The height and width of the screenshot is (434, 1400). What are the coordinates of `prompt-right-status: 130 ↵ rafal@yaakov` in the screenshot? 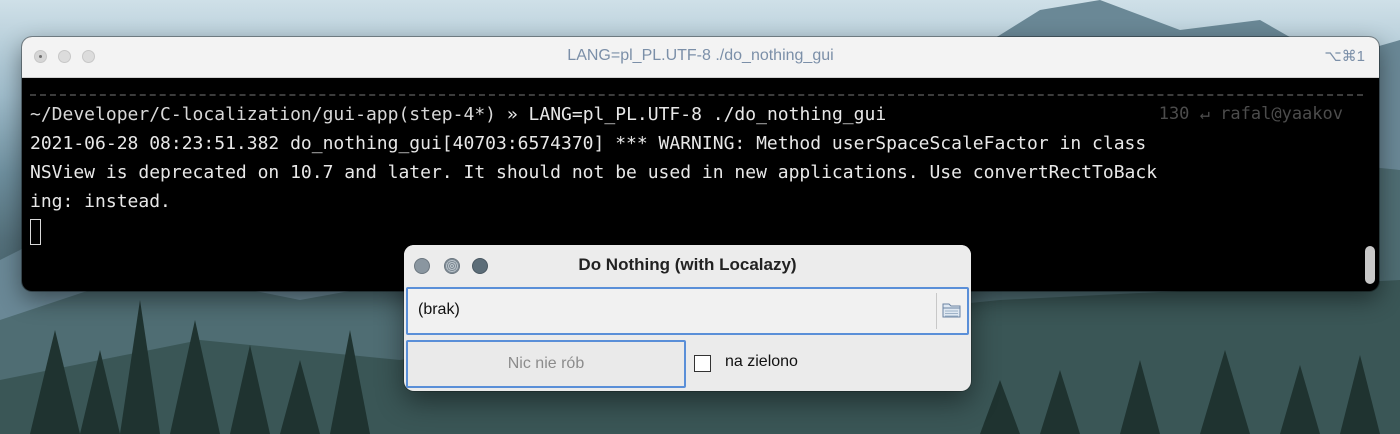 It's located at (1251, 114).